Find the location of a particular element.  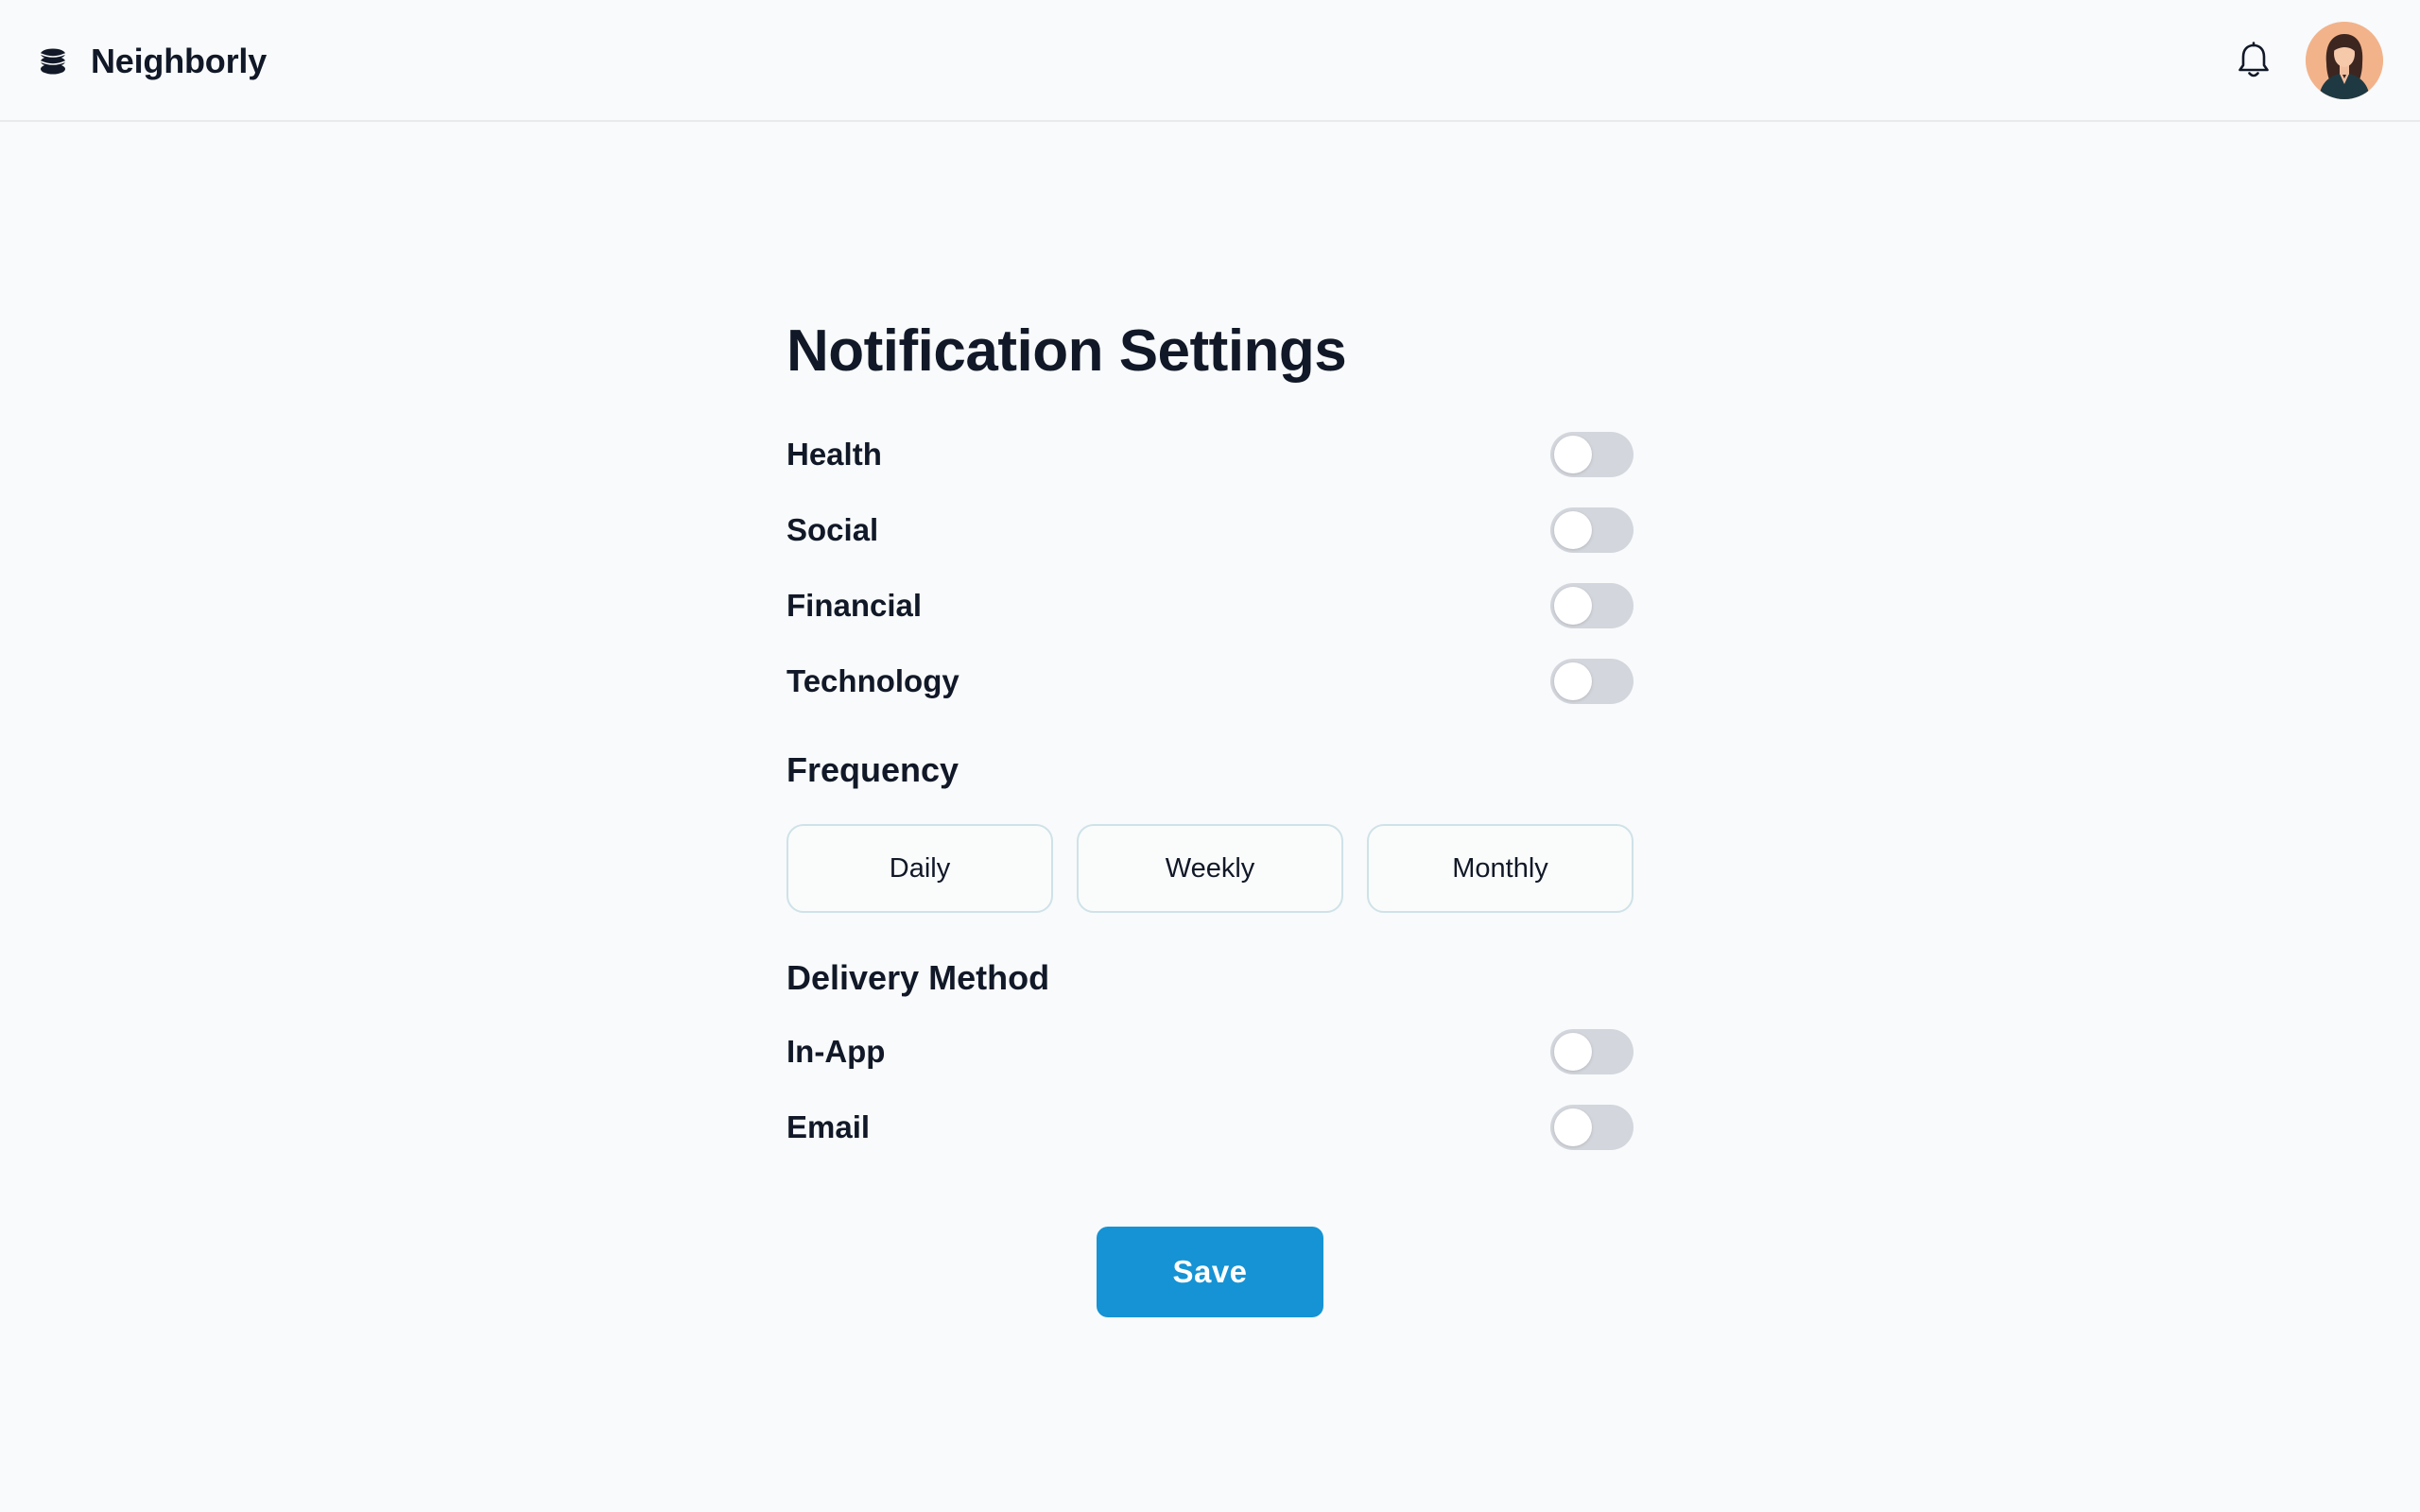

email-toggle is located at coordinates (1592, 1127).